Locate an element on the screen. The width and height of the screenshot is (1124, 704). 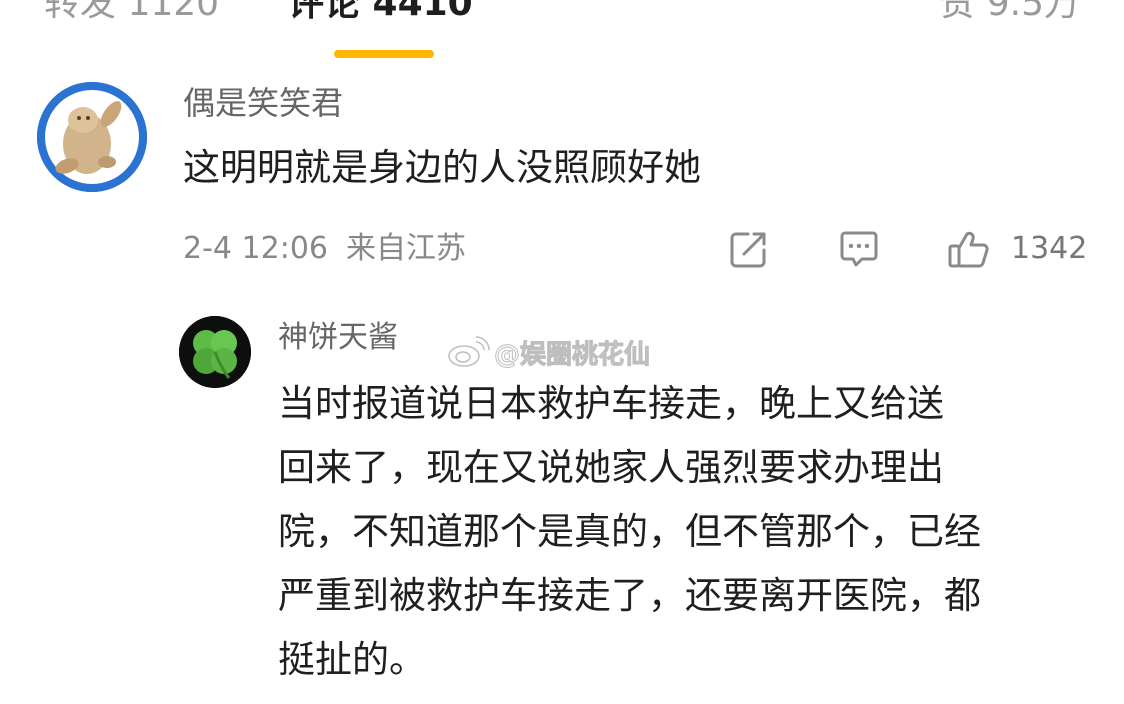
comment-date: 2-4 12:06 is located at coordinates (255, 248).